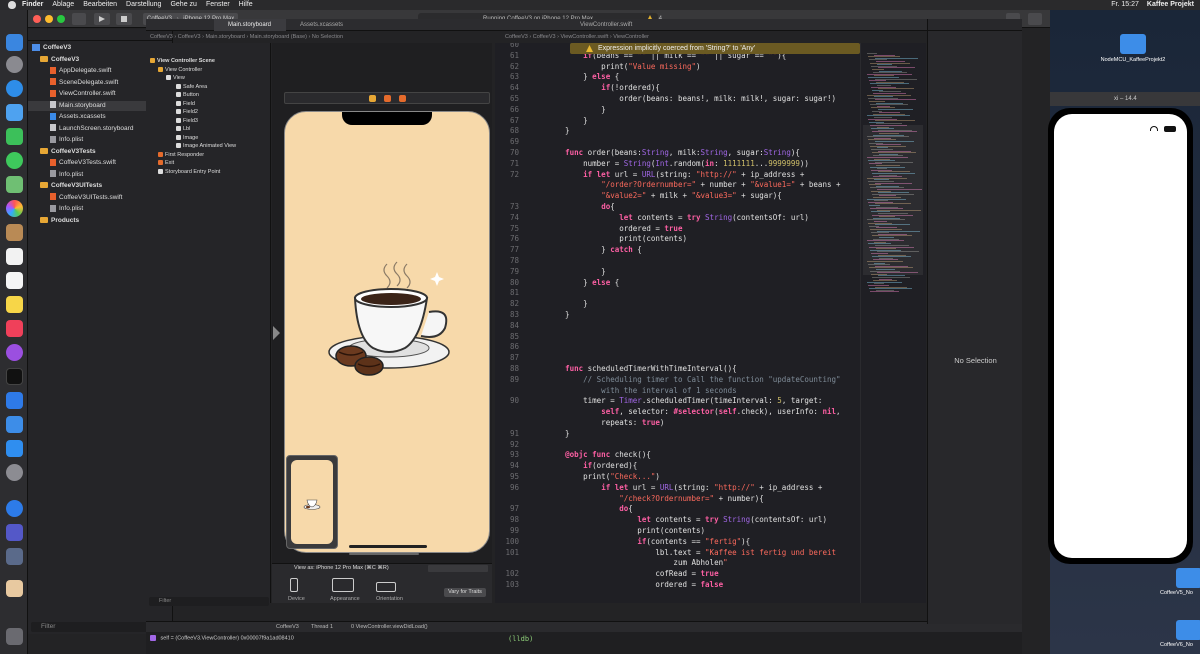 The height and width of the screenshot is (654, 1200). I want to click on minimap-viewport, so click(893, 200).